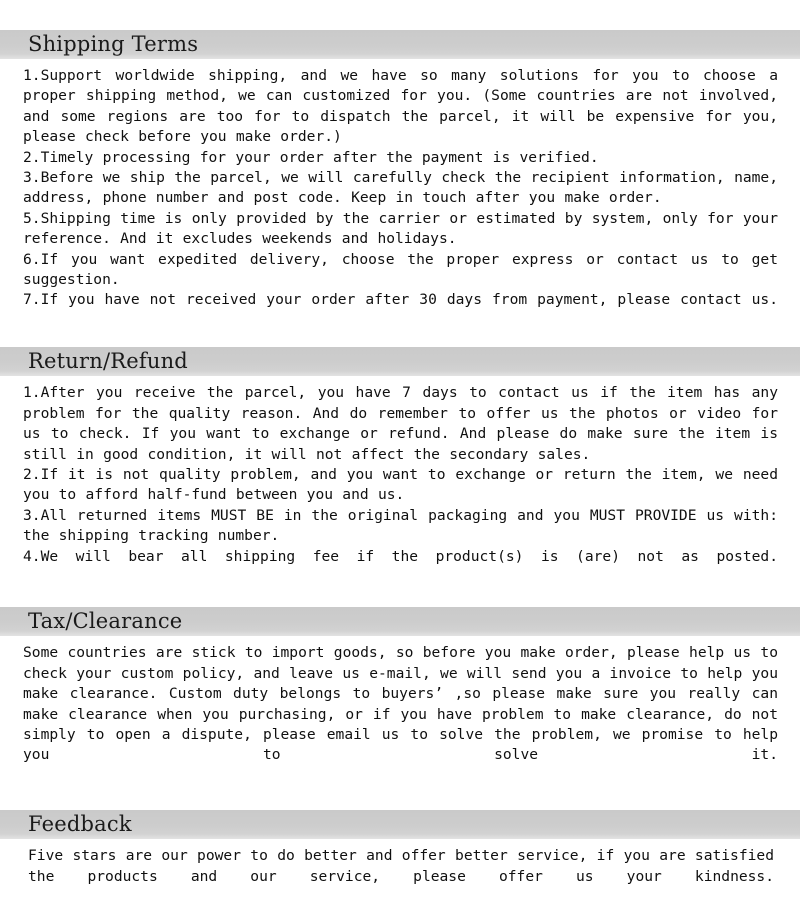 This screenshot has width=800, height=913. What do you see at coordinates (400, 622) in the screenshot?
I see `section-header-tax-clearance: Tax/Clearance` at bounding box center [400, 622].